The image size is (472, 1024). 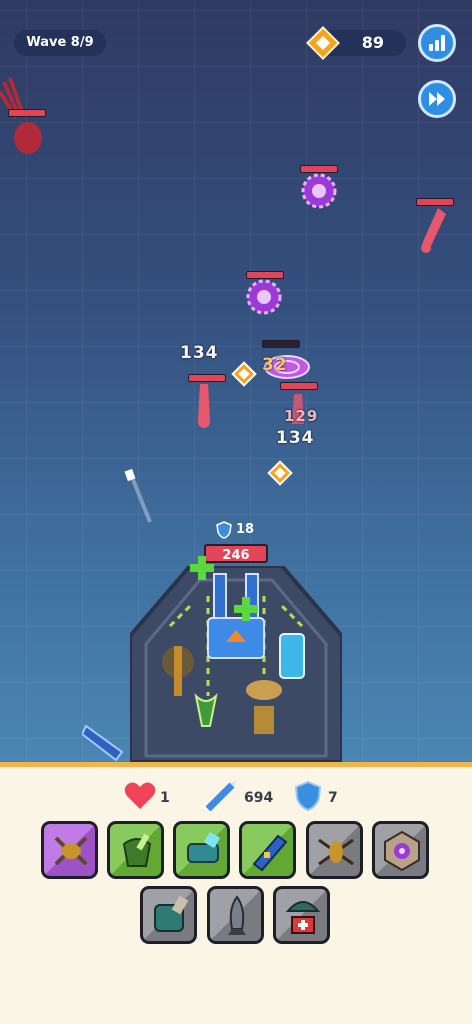 I want to click on red-squid-enemy, so click(x=21, y=116).